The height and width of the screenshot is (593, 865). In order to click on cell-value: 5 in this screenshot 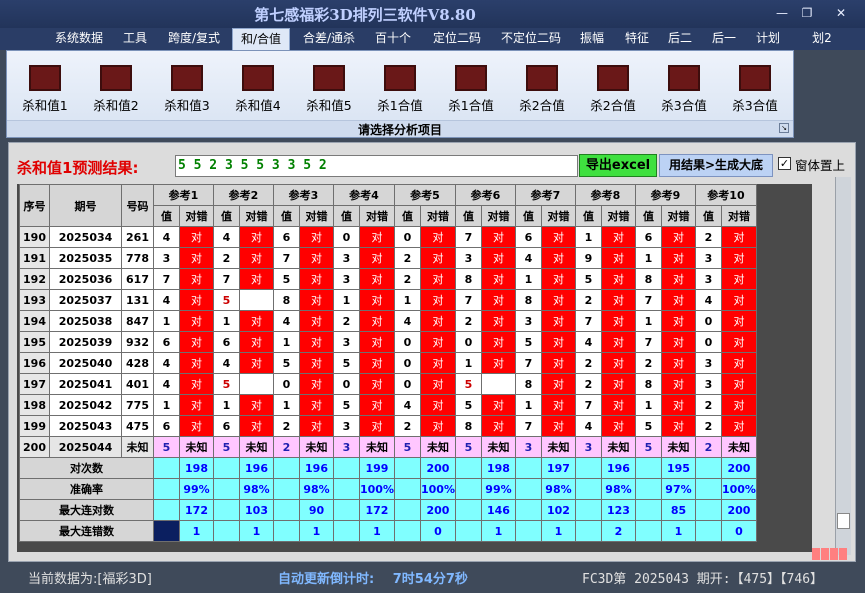, I will do `click(648, 426)`.